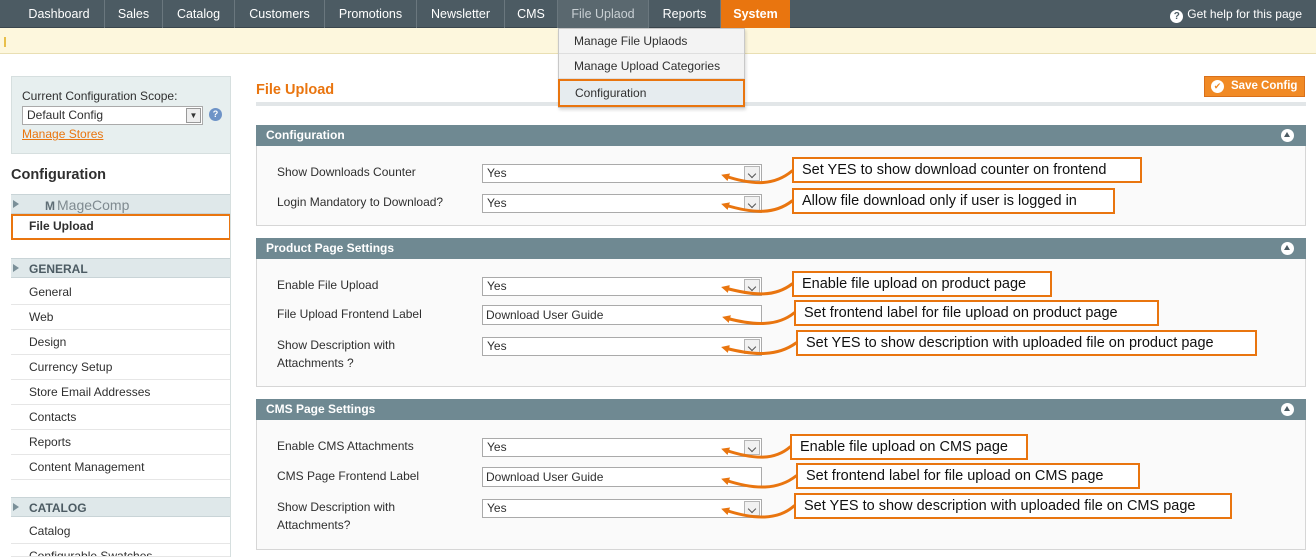 The height and width of the screenshot is (557, 1316). What do you see at coordinates (1264, 86) in the screenshot?
I see `save-config-label: Save Config` at bounding box center [1264, 86].